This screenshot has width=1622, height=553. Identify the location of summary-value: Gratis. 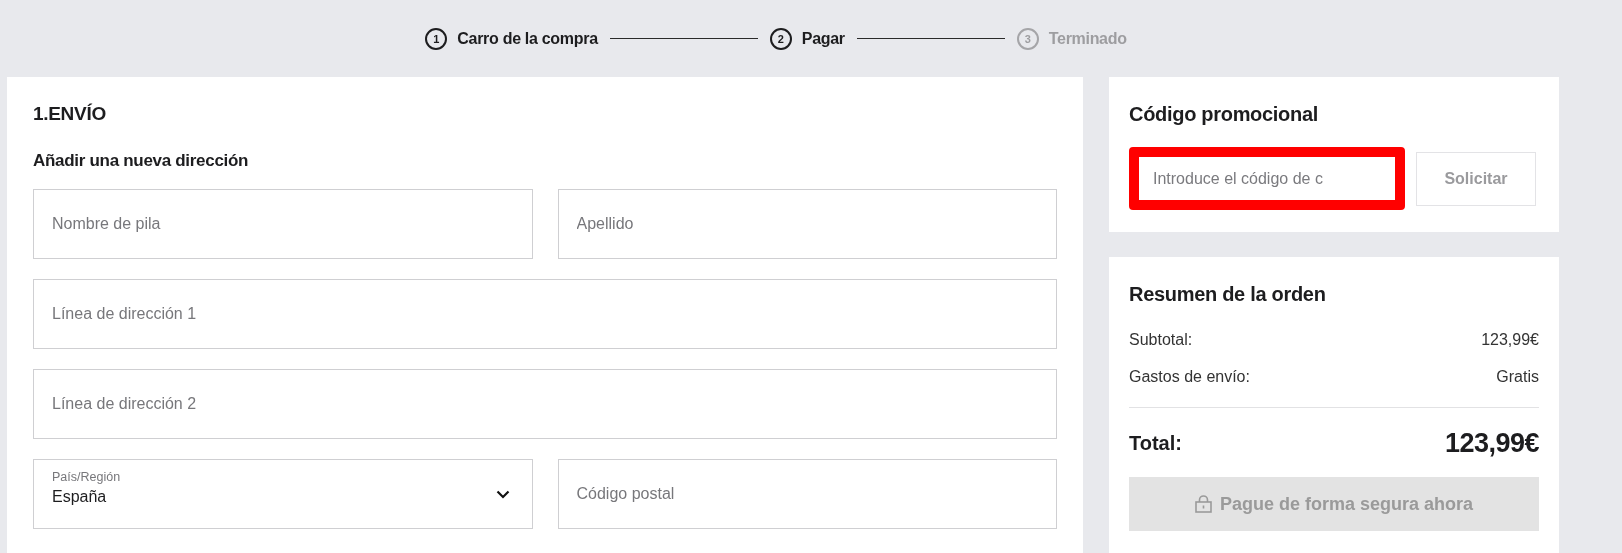
(1517, 377).